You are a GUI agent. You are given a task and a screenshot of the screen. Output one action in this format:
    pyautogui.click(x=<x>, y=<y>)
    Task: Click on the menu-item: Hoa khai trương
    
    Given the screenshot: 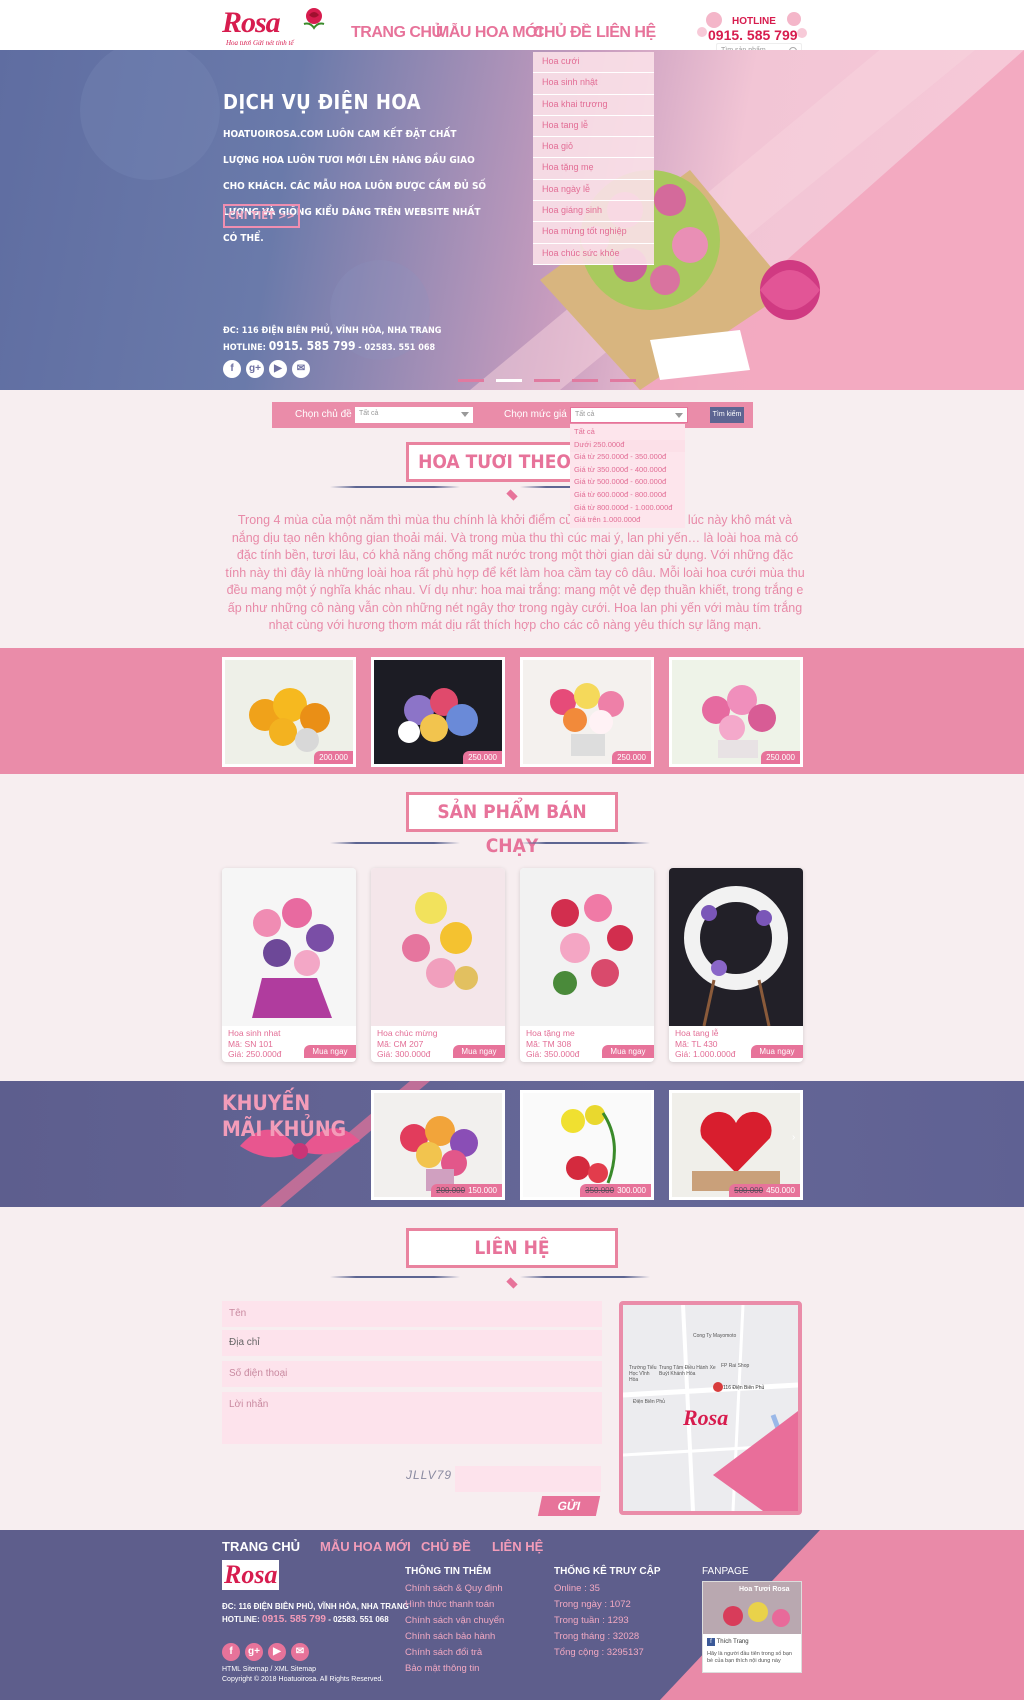 What is the action you would take?
    pyautogui.click(x=593, y=105)
    